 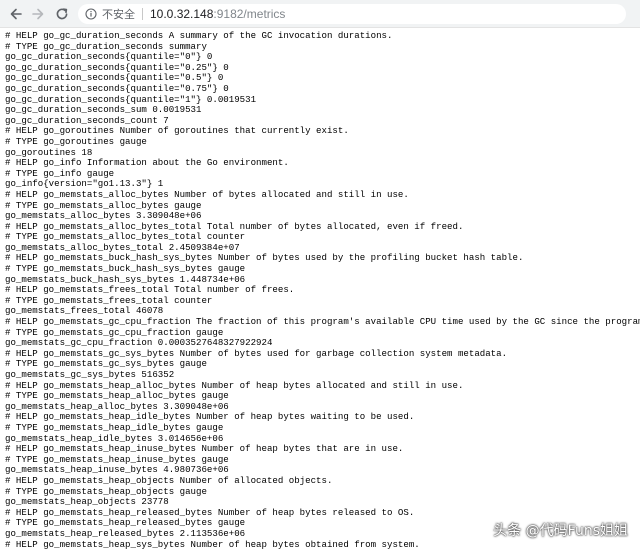 I want to click on arrow-right-icon, so click(x=38, y=14).